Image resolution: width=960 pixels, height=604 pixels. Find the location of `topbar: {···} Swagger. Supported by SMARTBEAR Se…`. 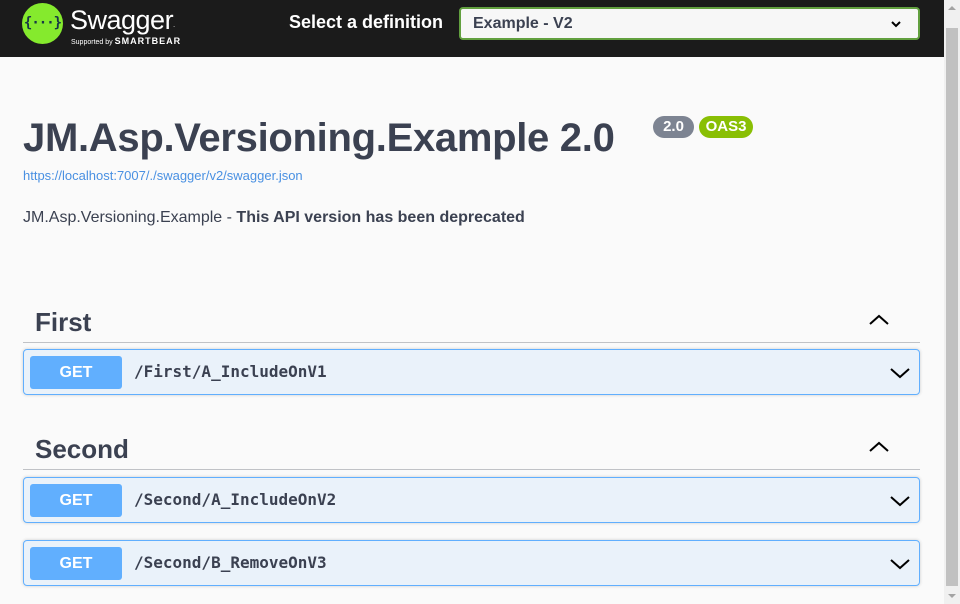

topbar: {···} Swagger. Supported by SMARTBEAR Se… is located at coordinates (472, 28).